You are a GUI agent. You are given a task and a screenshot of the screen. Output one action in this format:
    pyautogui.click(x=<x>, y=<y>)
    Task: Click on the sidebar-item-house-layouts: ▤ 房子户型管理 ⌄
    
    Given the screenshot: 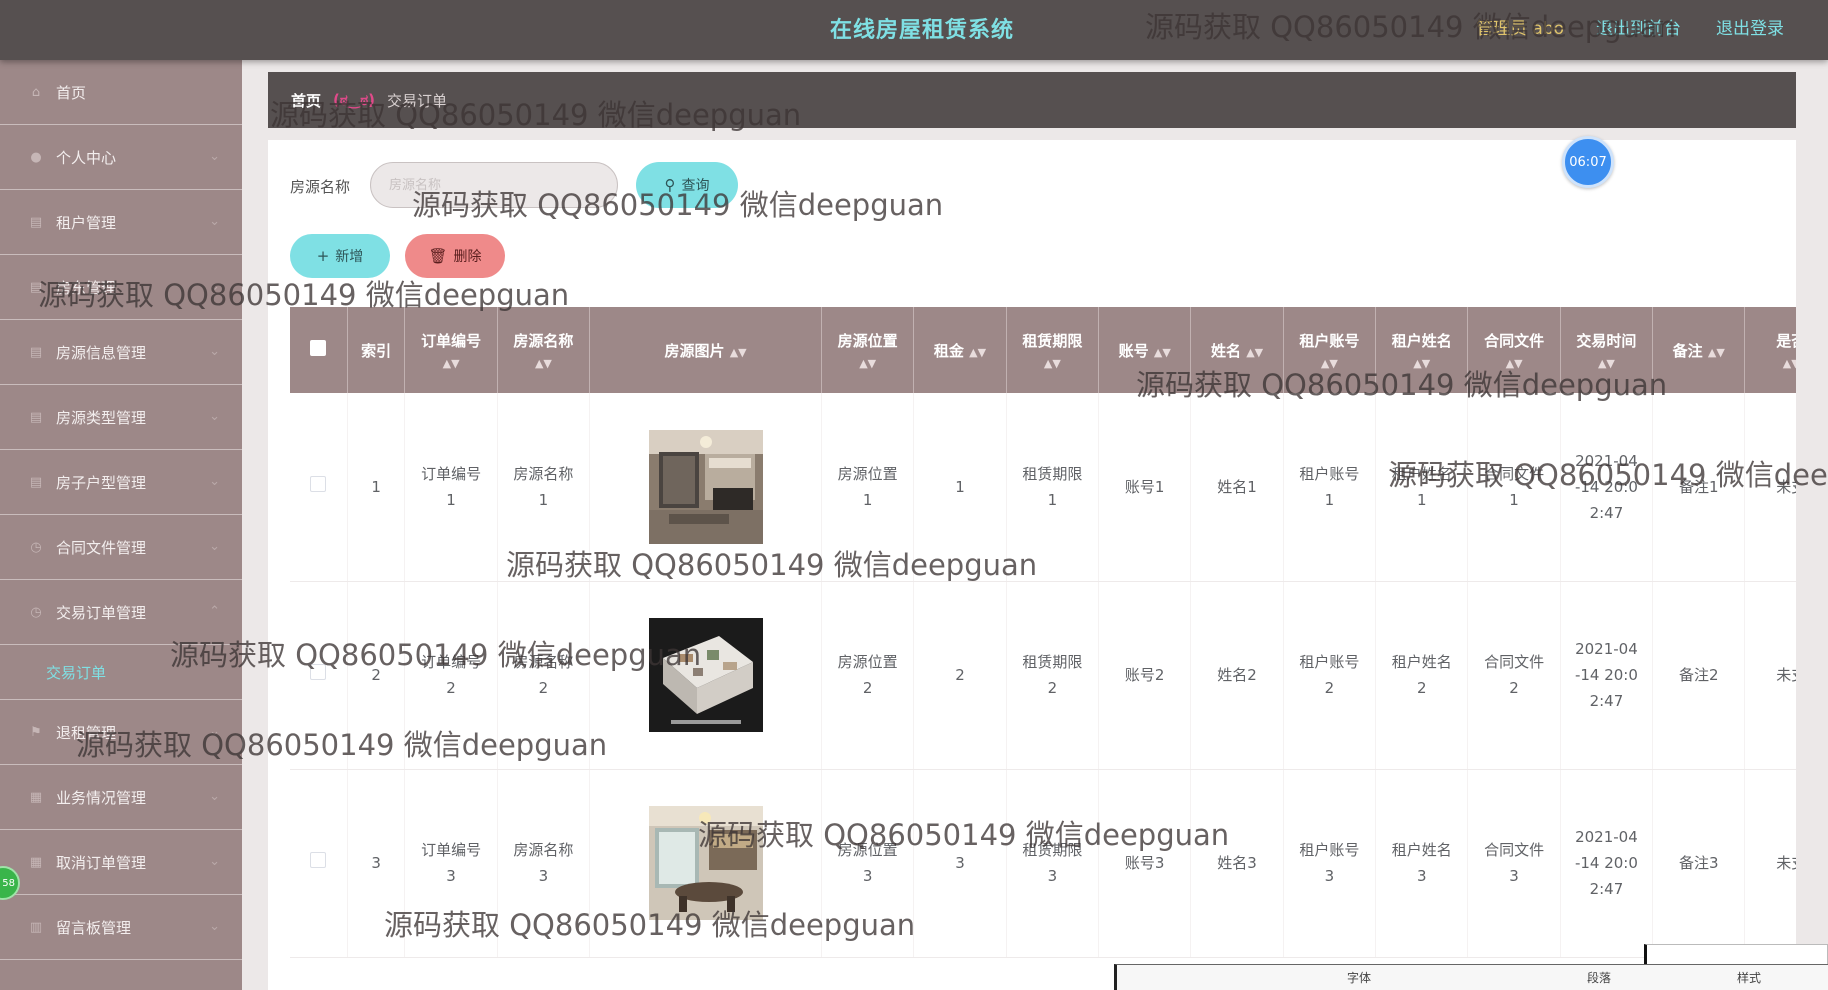 What is the action you would take?
    pyautogui.click(x=121, y=482)
    